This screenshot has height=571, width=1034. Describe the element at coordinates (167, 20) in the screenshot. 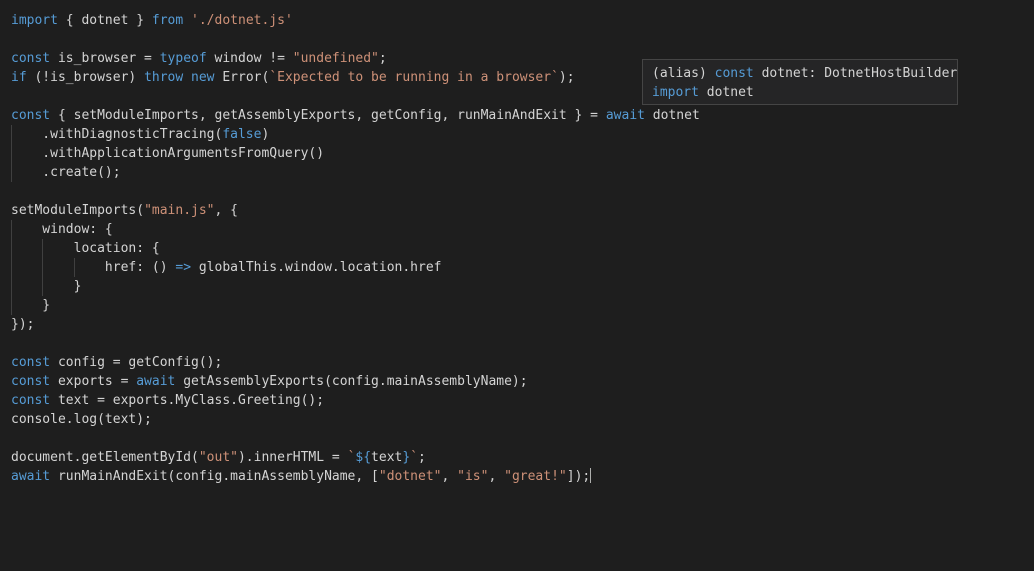

I see `code-token: from` at that location.